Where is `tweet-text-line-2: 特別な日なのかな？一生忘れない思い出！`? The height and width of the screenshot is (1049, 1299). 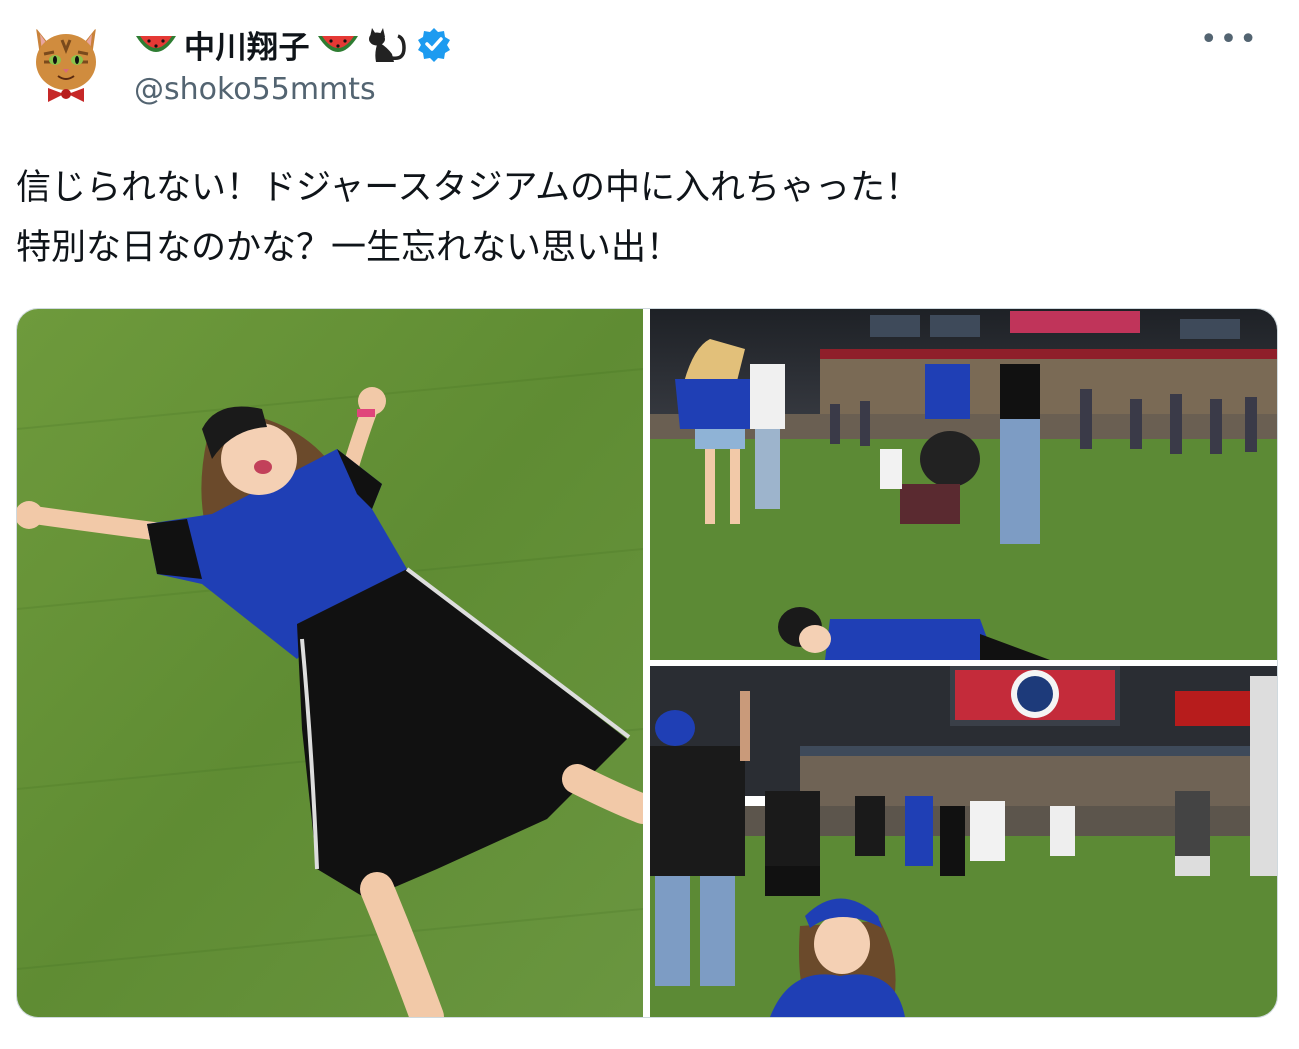
tweet-text-line-2: 特別な日なのかな？一生忘れない思い出！ is located at coordinates (349, 248).